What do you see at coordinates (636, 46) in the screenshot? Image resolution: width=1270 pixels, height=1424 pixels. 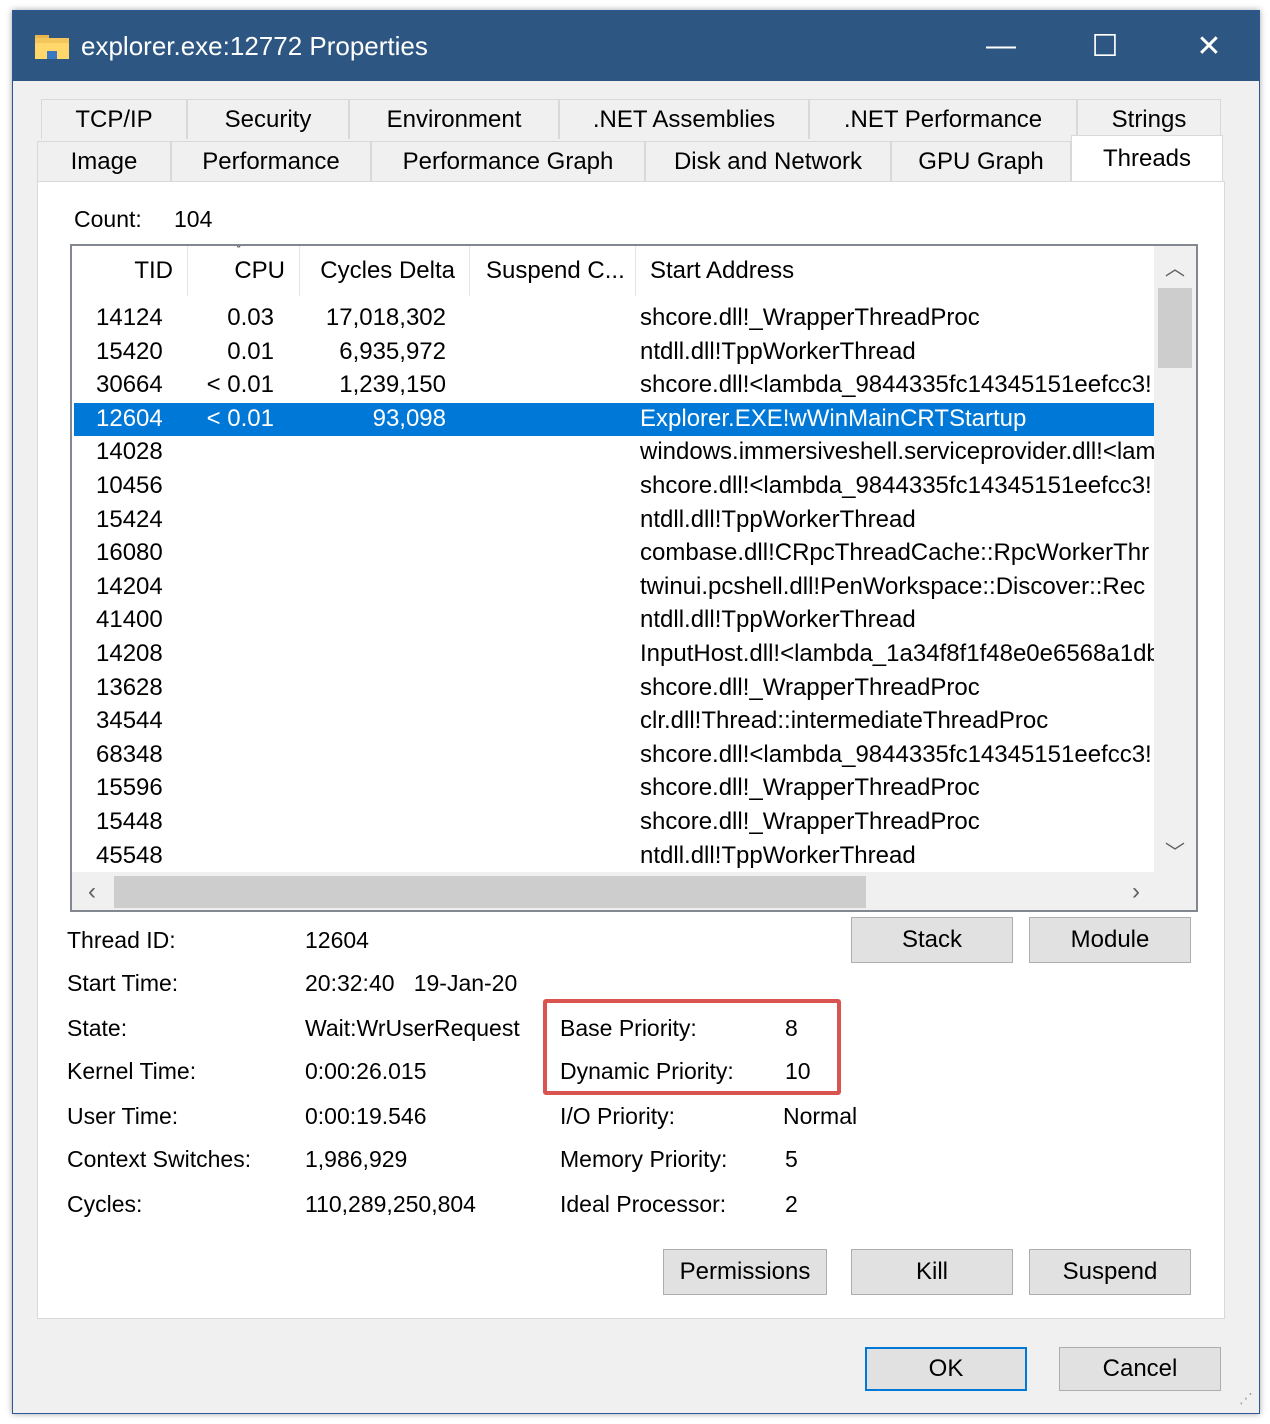 I see `title-bar: explorer.exe:12772 Properties — ☐ ✕` at bounding box center [636, 46].